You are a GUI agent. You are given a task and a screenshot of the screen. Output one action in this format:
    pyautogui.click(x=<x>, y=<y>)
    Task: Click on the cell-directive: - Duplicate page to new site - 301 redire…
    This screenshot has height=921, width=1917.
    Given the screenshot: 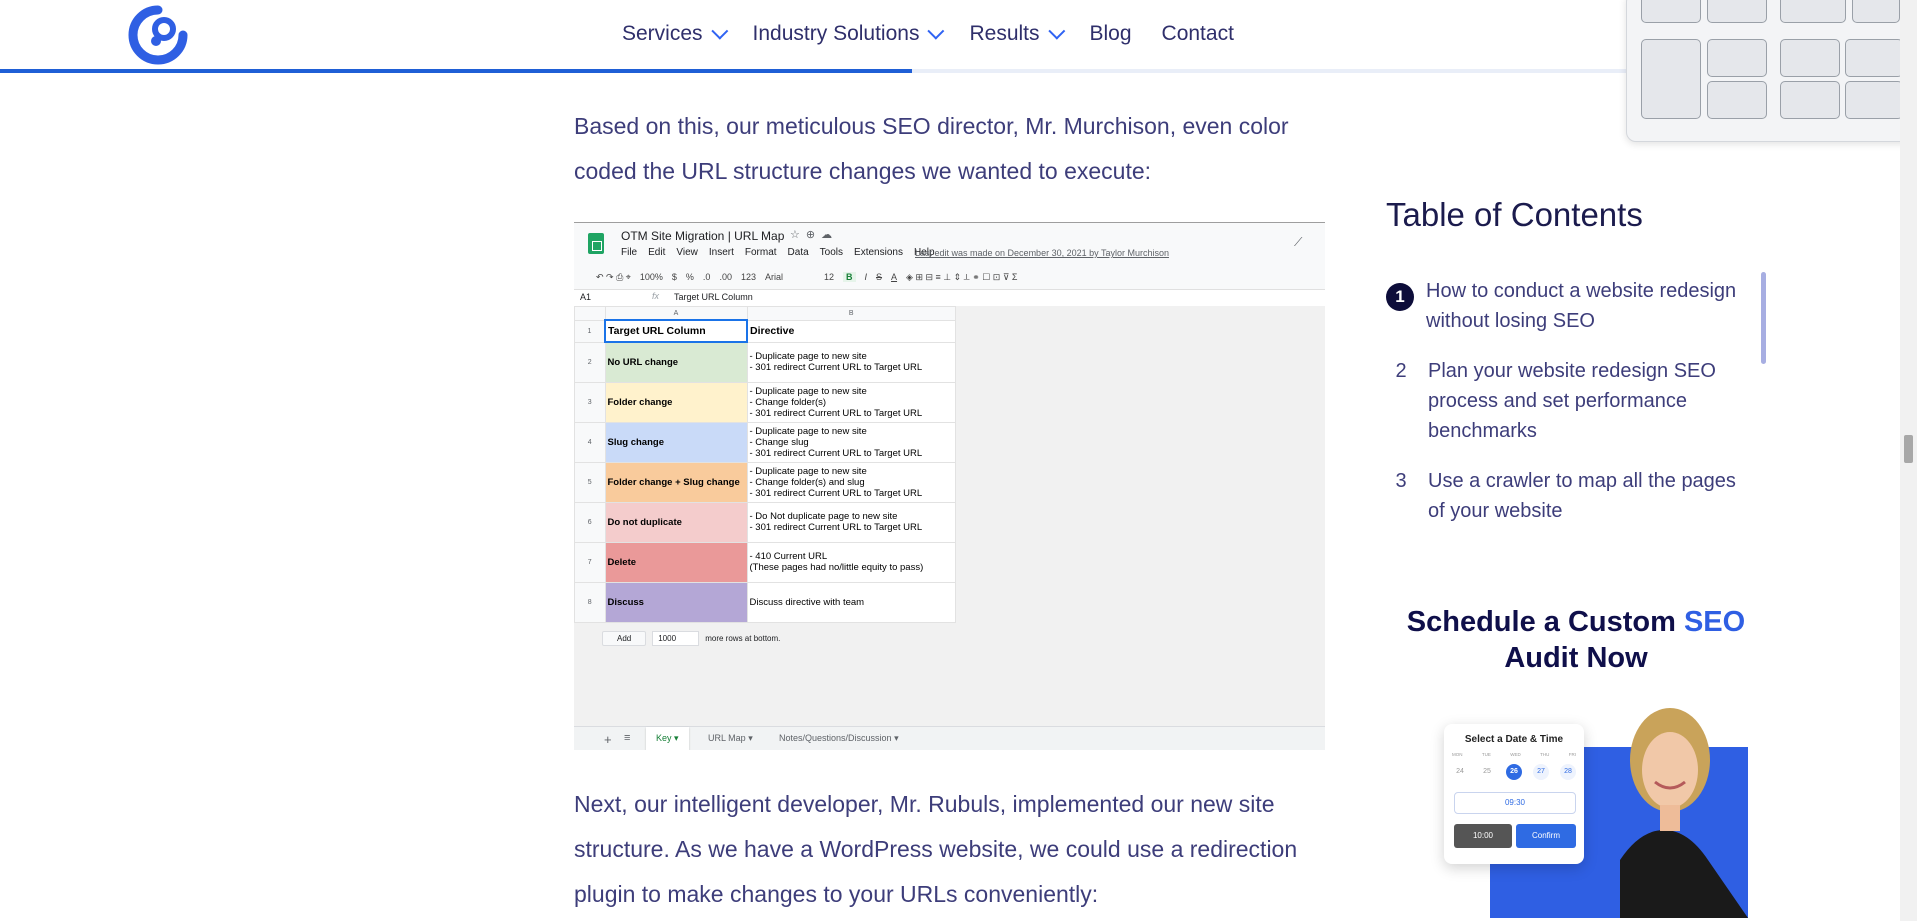 What is the action you would take?
    pyautogui.click(x=851, y=362)
    